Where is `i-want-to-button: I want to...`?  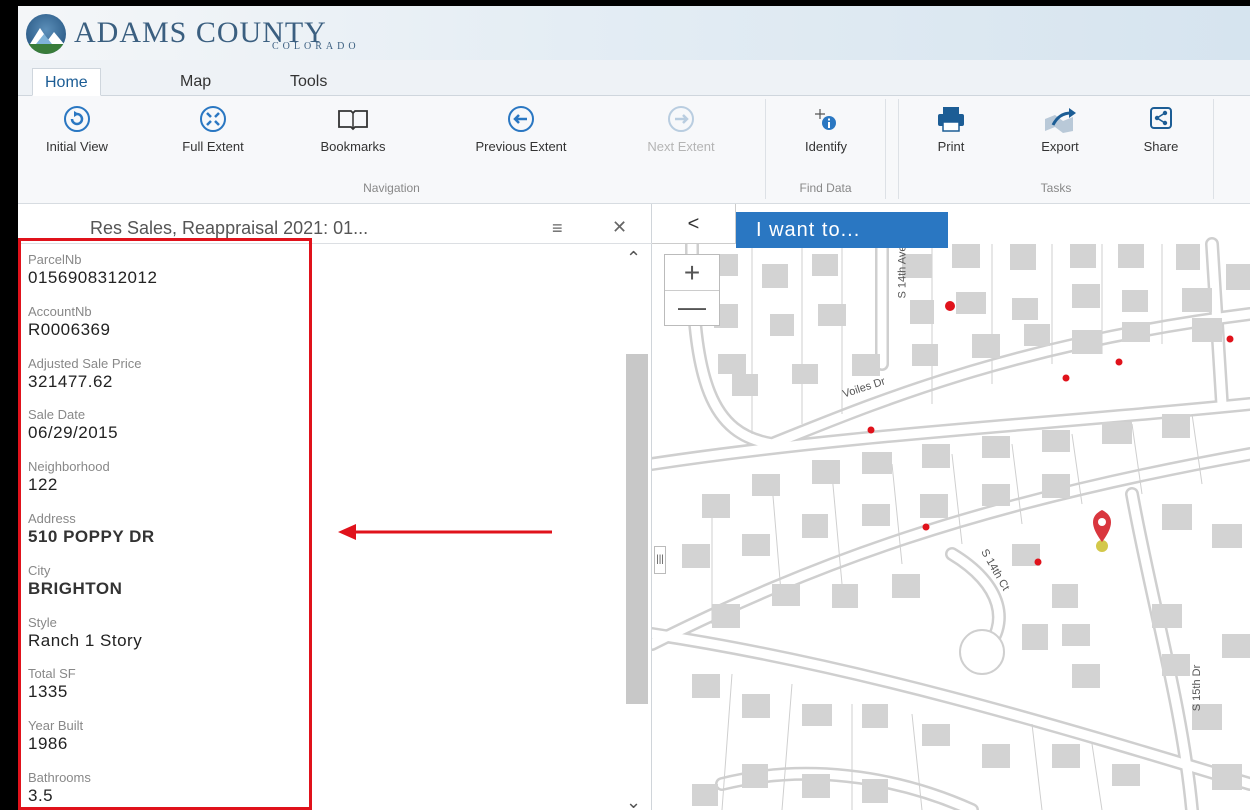
i-want-to-button: I want to... is located at coordinates (842, 230).